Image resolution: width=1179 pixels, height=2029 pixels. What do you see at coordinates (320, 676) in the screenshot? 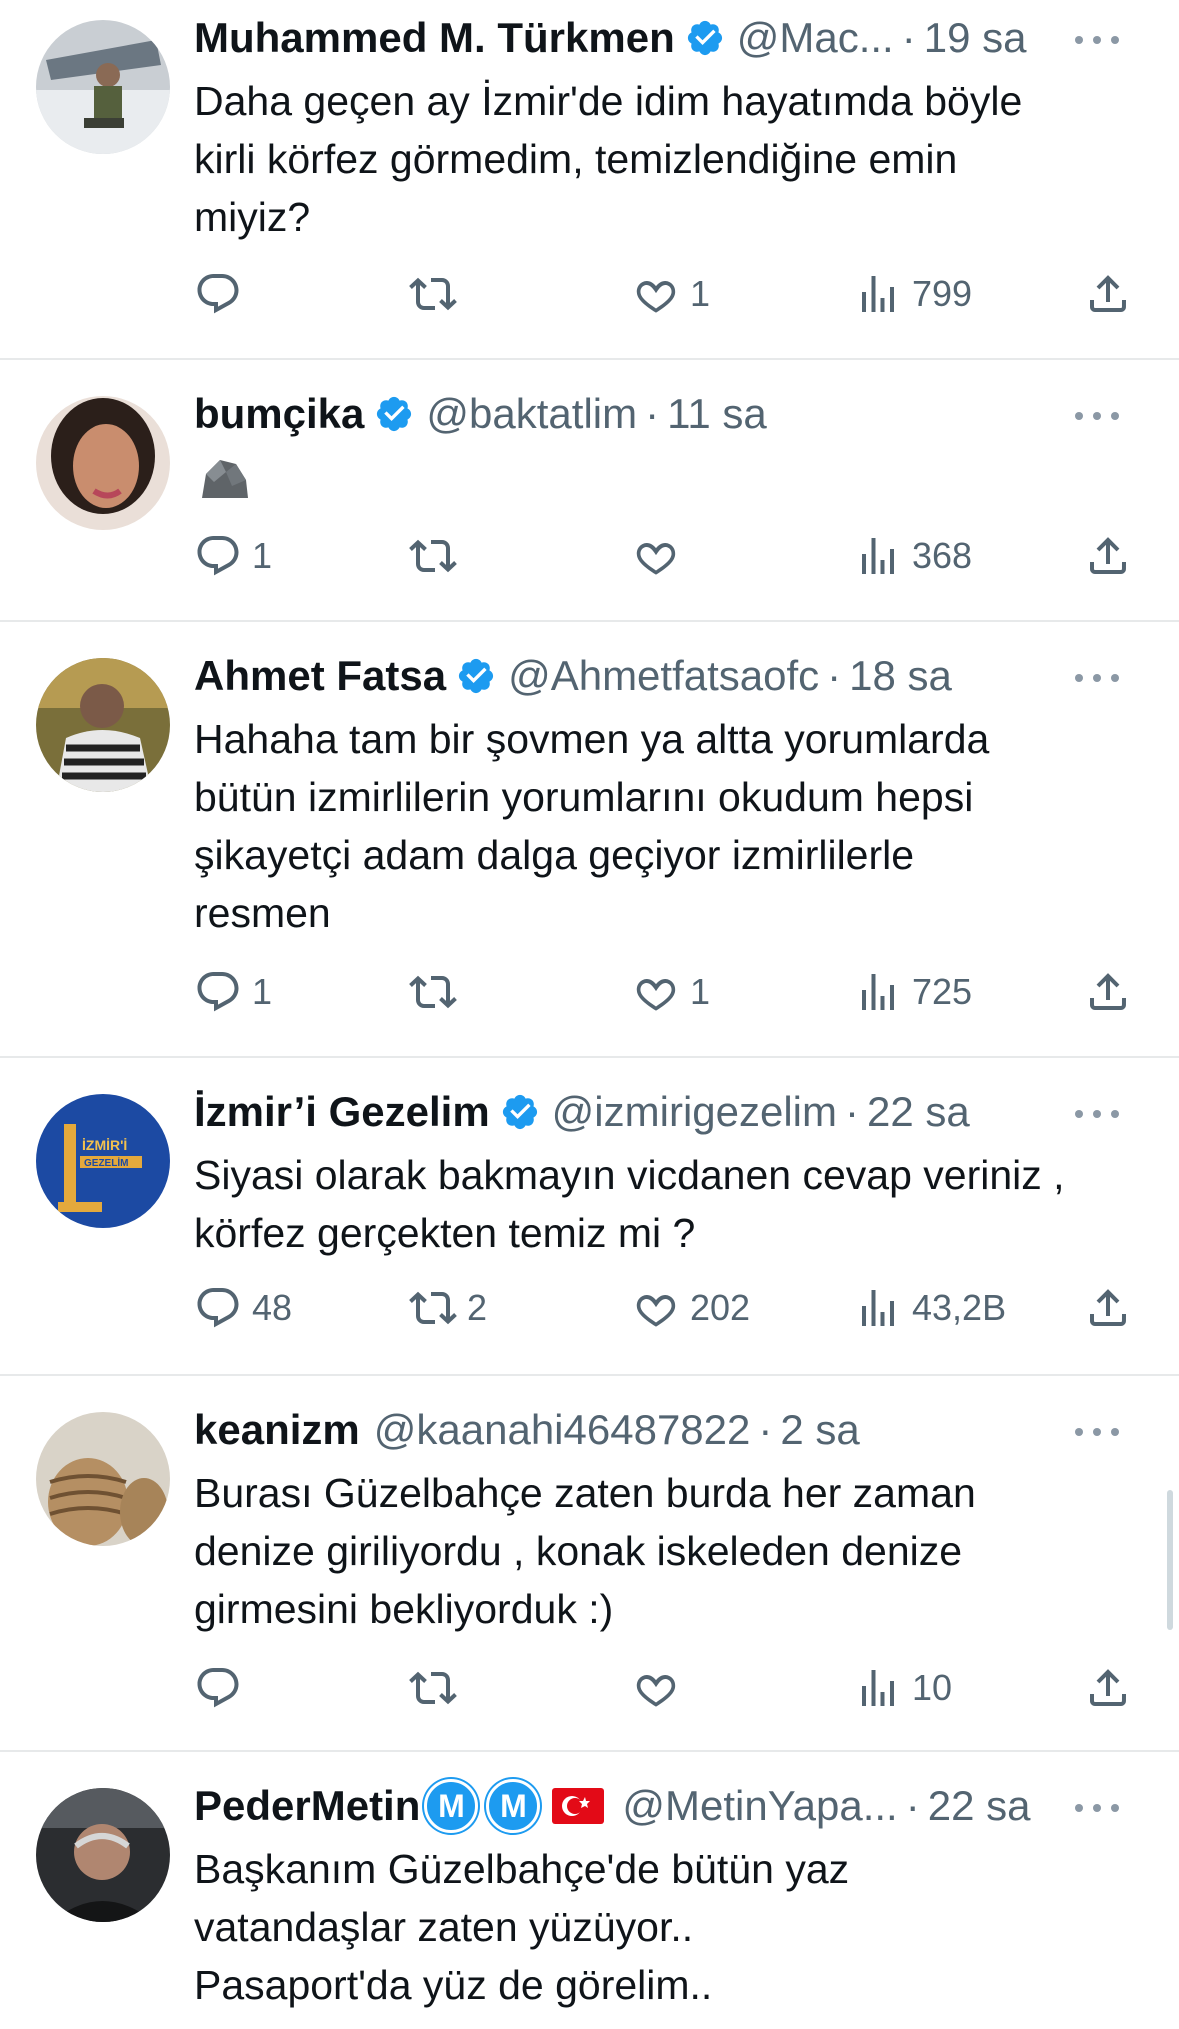
I see `display-name: Ahmet Fatsa` at bounding box center [320, 676].